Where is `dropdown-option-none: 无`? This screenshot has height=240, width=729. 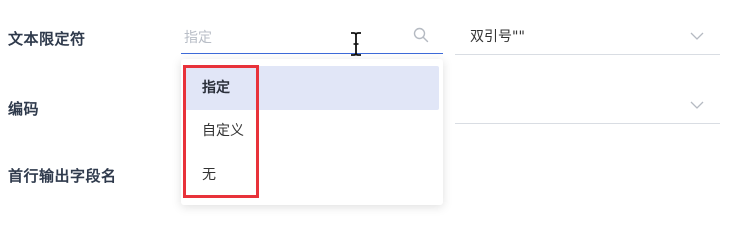
dropdown-option-none: 无 is located at coordinates (312, 175).